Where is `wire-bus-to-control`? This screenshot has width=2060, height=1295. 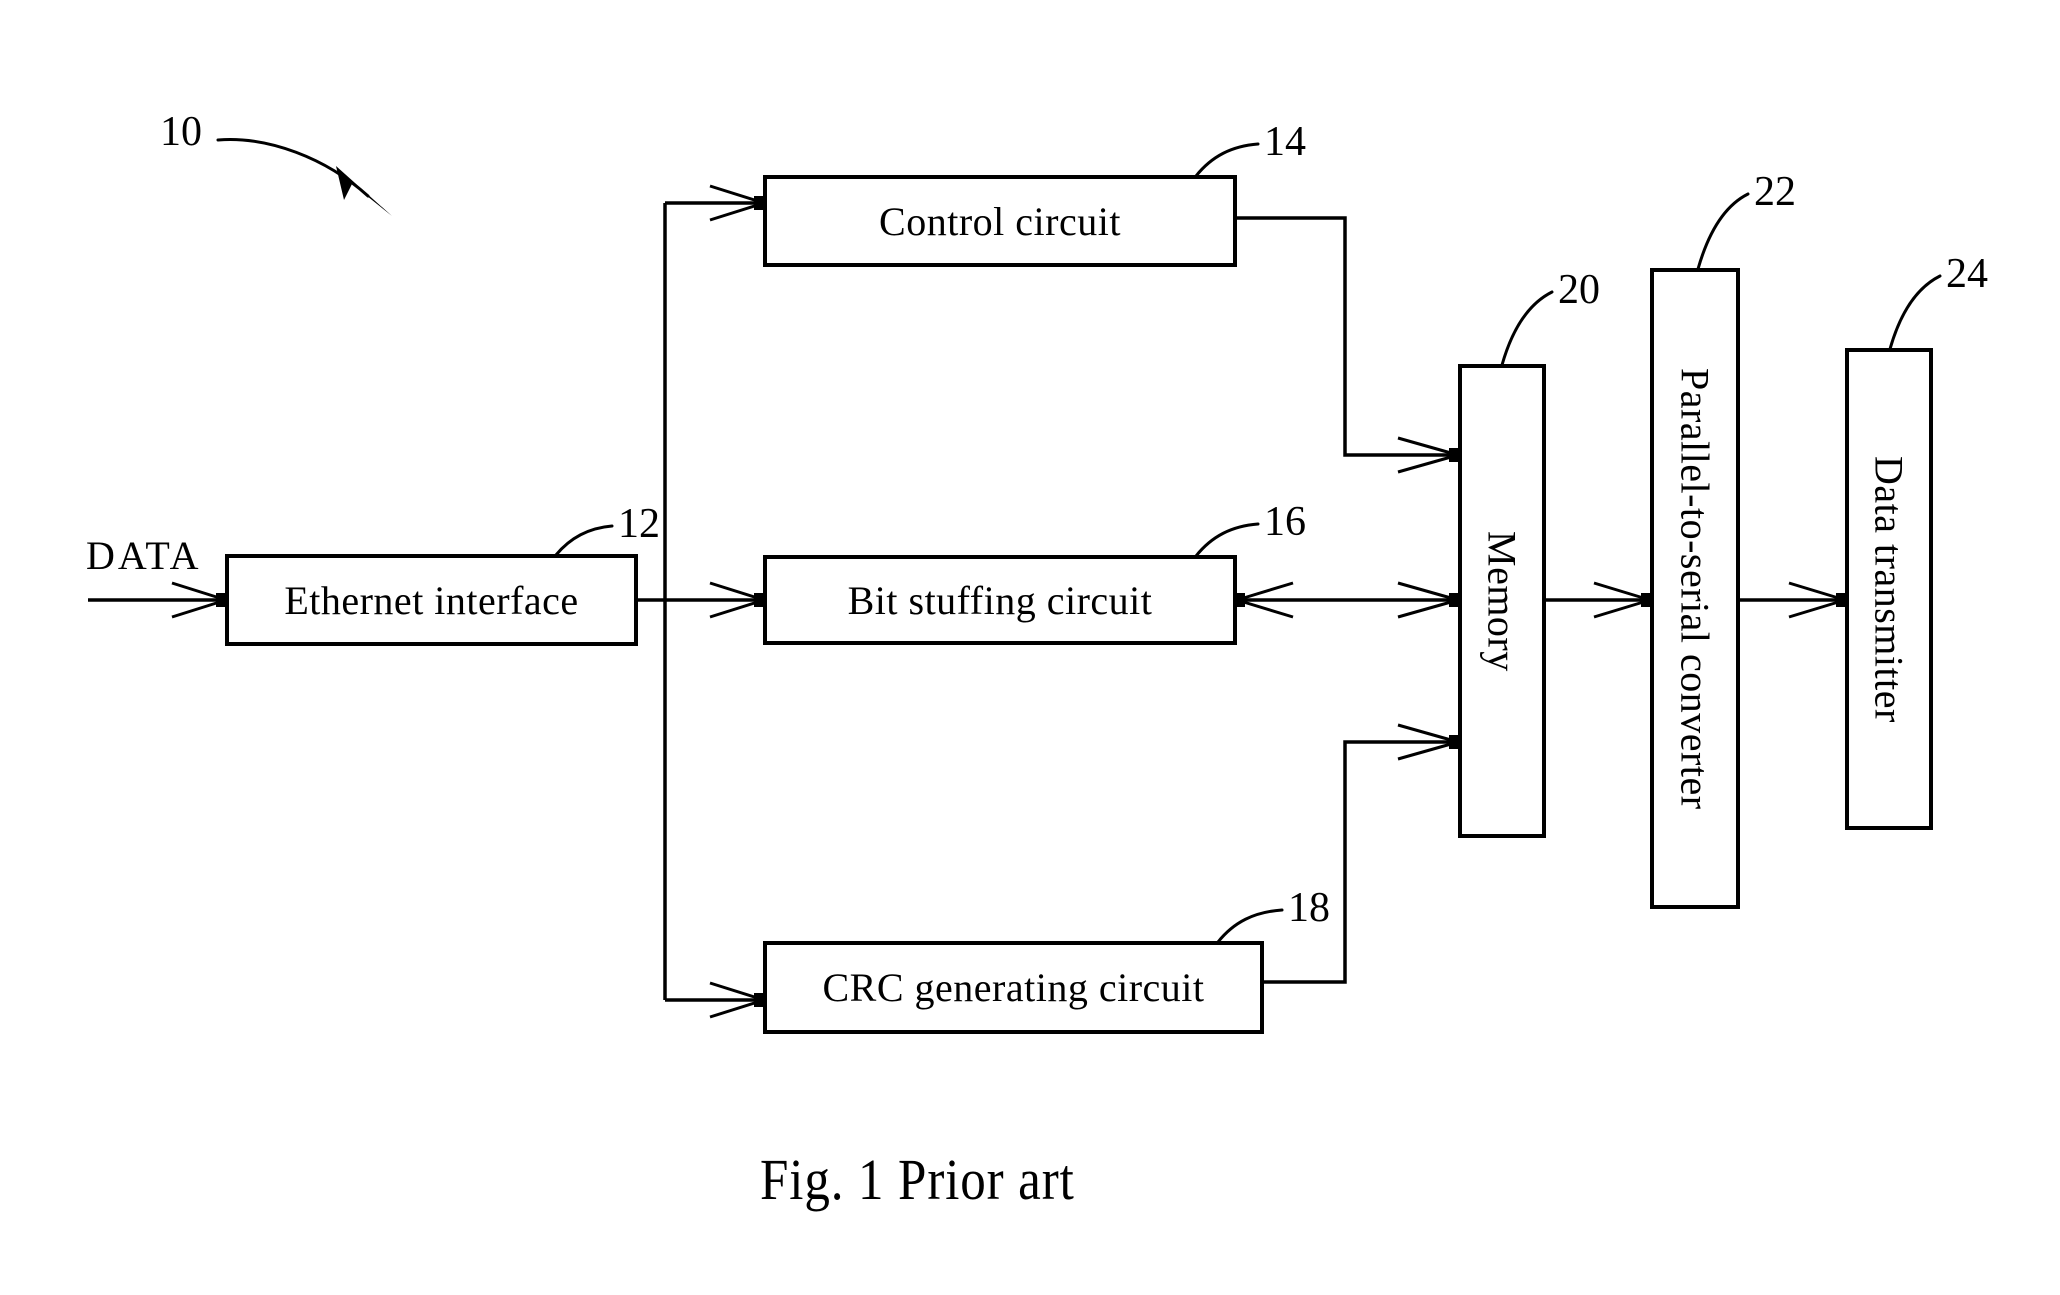 wire-bus-to-control is located at coordinates (715, 203).